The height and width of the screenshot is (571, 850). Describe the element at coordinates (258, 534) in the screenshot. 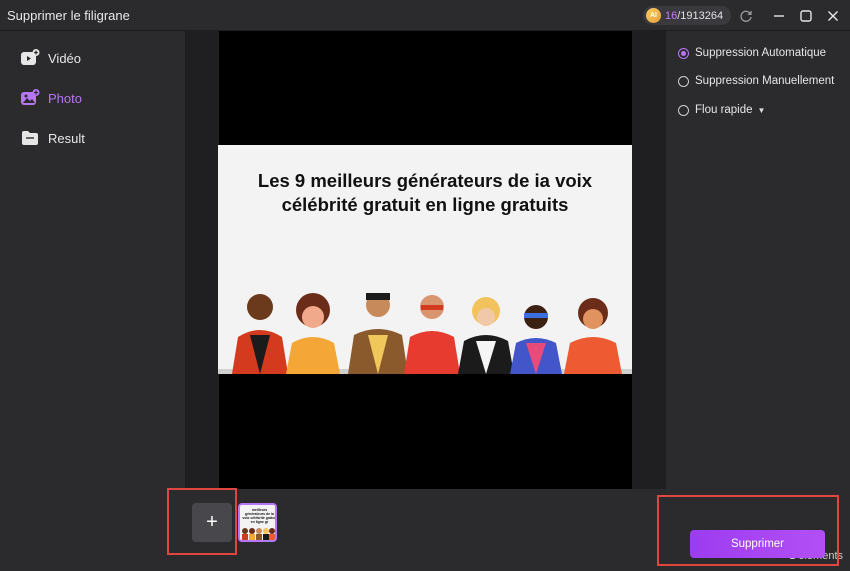

I see `thumbnail-people-icon` at that location.